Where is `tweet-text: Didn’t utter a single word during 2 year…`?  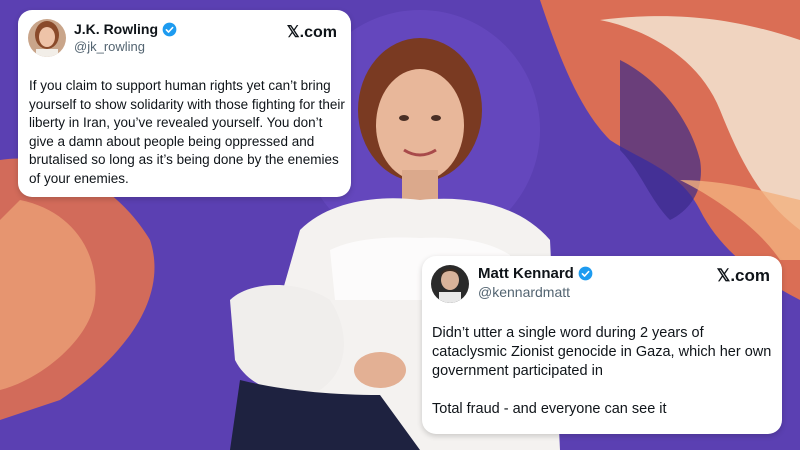
tweet-text: Didn’t utter a single word during 2 year… is located at coordinates (602, 371).